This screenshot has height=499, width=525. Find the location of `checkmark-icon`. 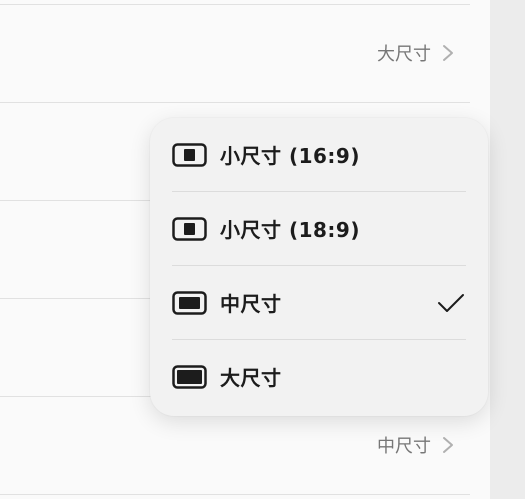

checkmark-icon is located at coordinates (451, 302).